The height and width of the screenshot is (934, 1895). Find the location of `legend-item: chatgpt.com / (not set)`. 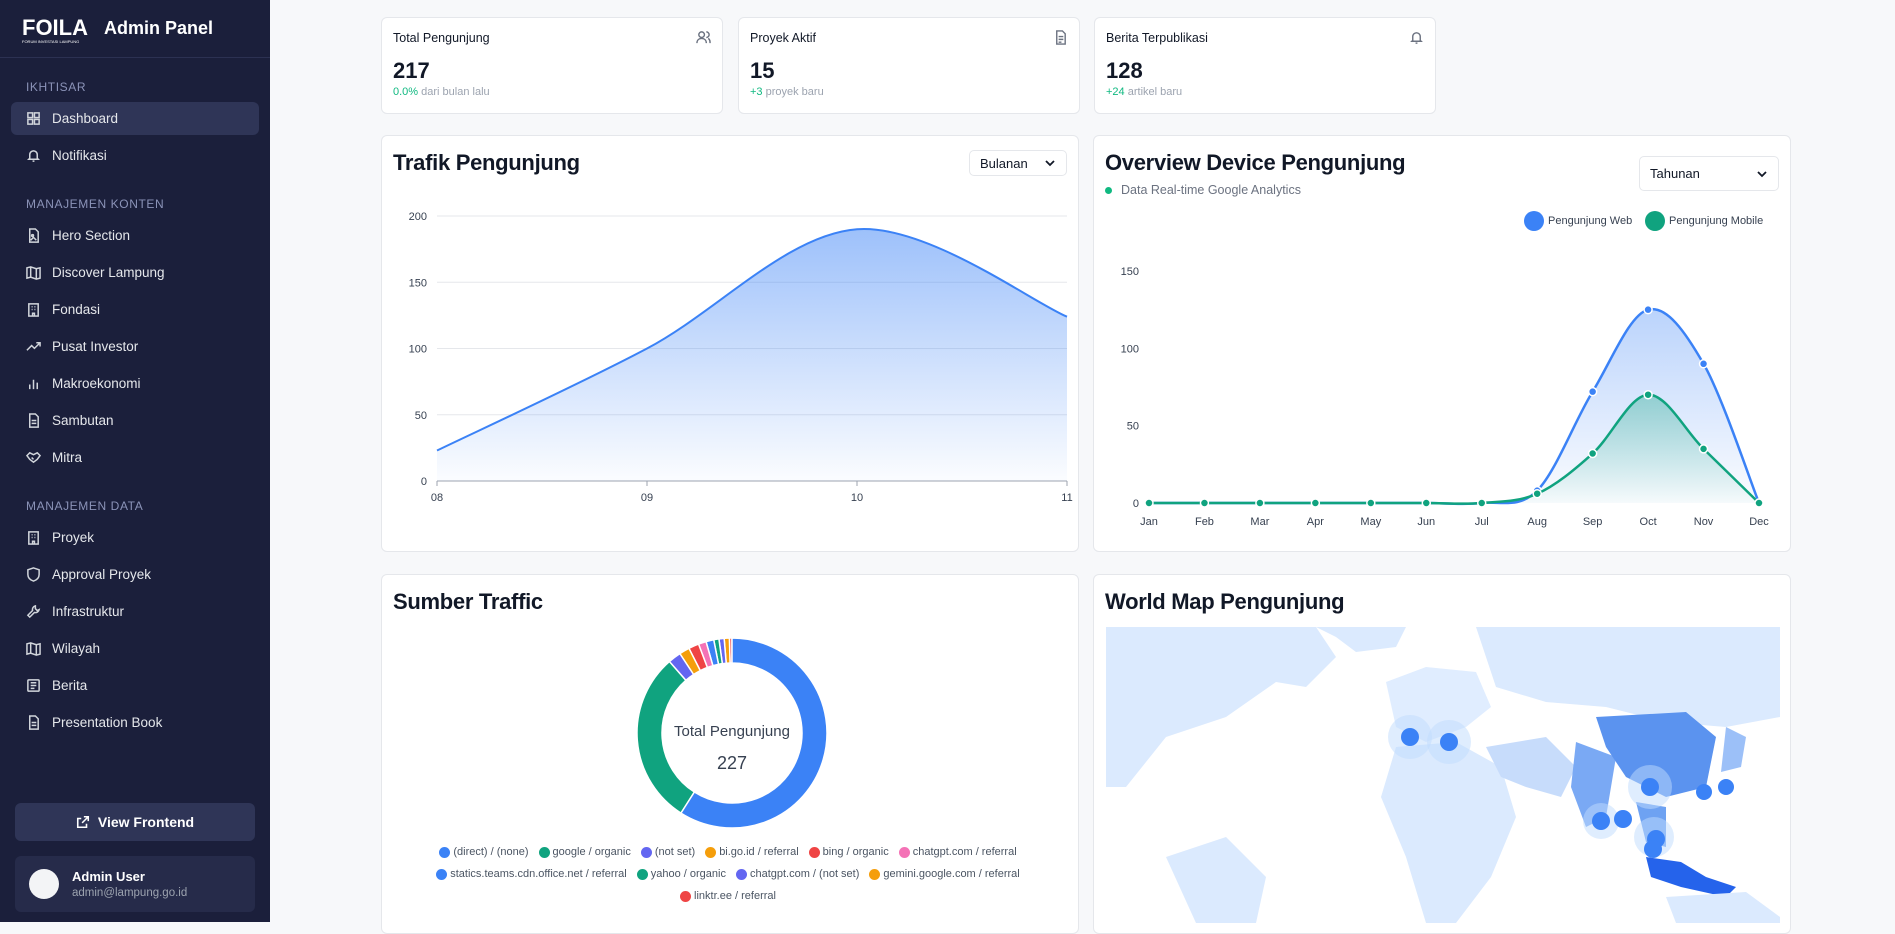

legend-item: chatgpt.com / (not set) is located at coordinates (797, 874).